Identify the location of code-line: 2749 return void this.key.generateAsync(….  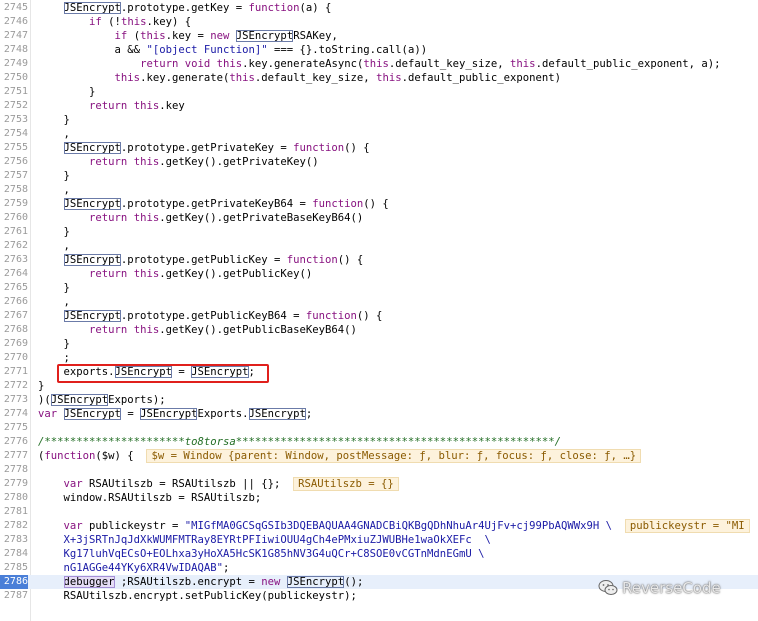
(379, 64).